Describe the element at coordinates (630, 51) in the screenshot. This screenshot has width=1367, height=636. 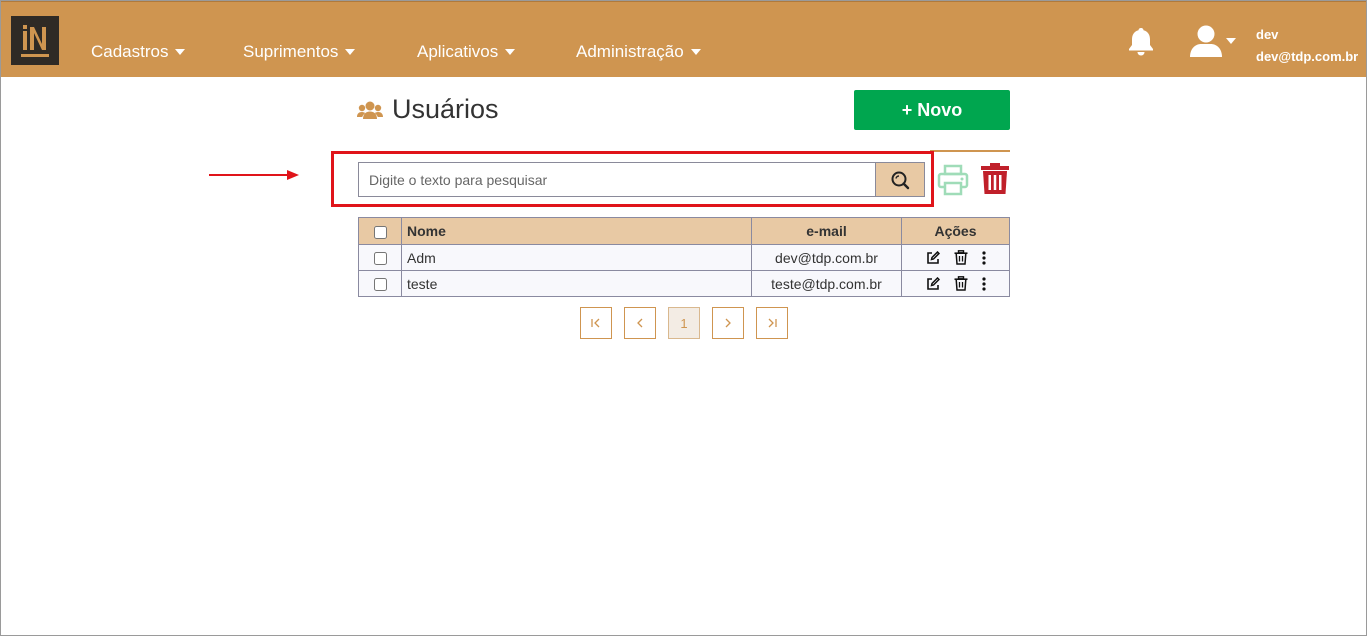
I see `nav-menu-label: Administração` at that location.